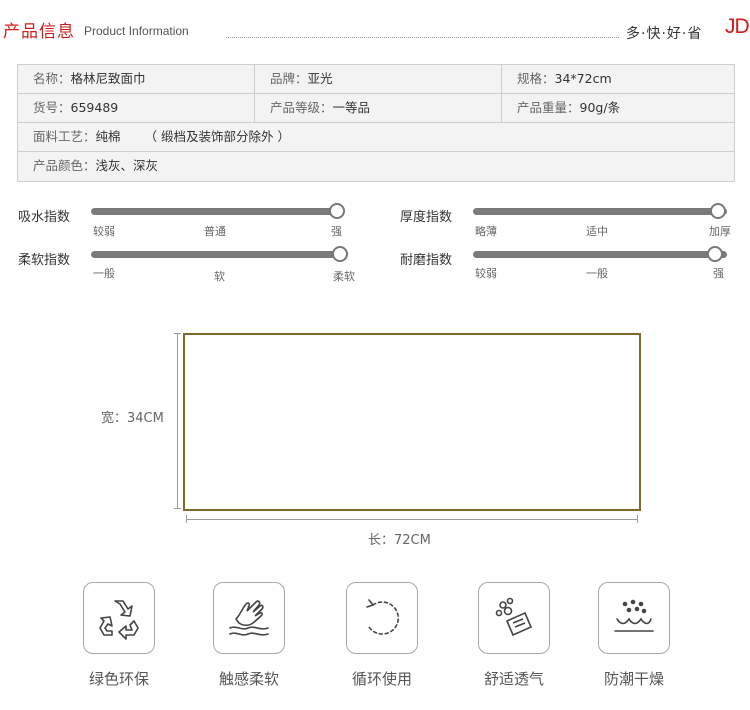 The width and height of the screenshot is (750, 710). What do you see at coordinates (617, 108) in the screenshot?
I see `info-cell-weight: 产品重量：90g/条` at bounding box center [617, 108].